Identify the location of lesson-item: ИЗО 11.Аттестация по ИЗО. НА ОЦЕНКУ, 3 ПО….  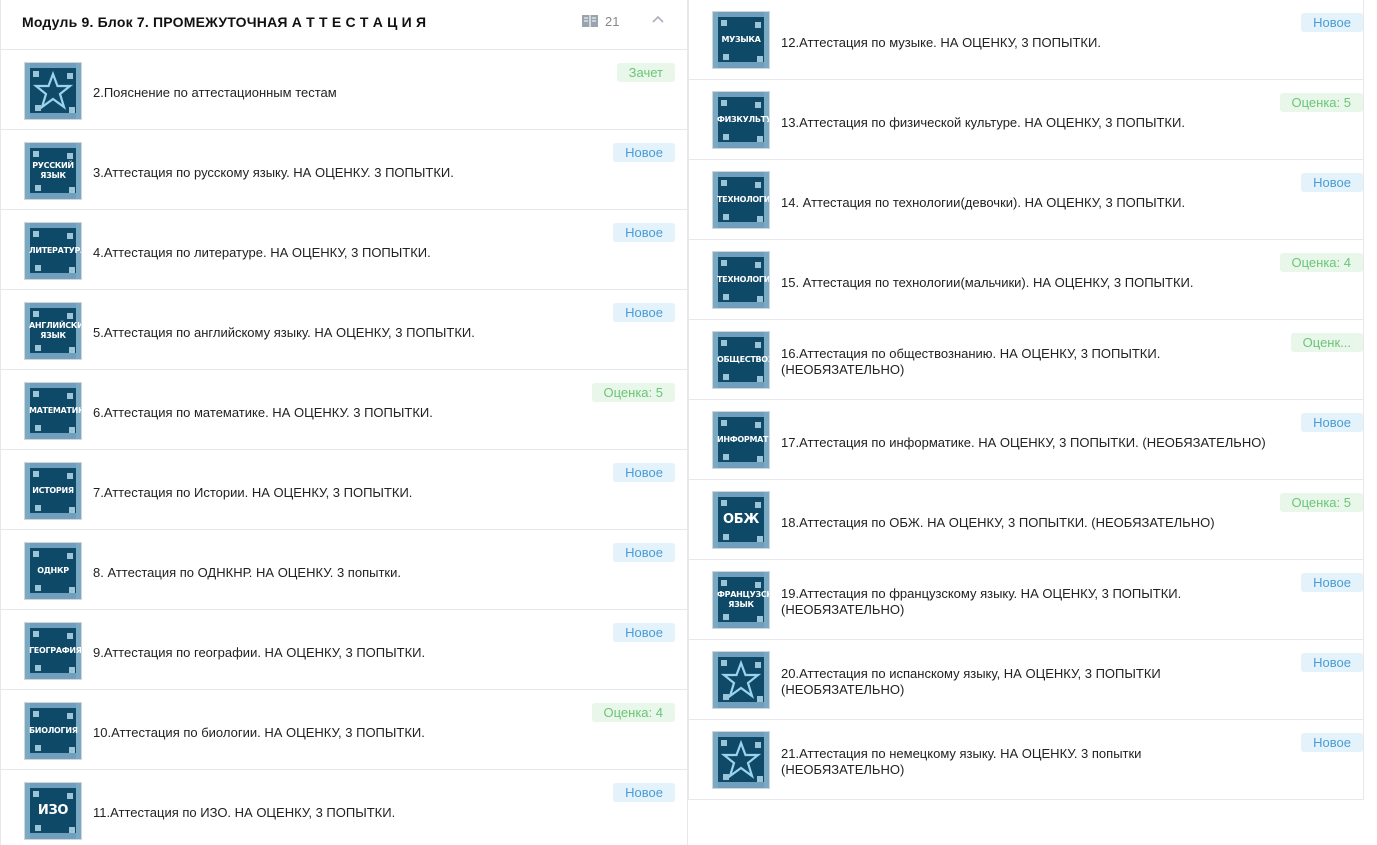
(344, 807).